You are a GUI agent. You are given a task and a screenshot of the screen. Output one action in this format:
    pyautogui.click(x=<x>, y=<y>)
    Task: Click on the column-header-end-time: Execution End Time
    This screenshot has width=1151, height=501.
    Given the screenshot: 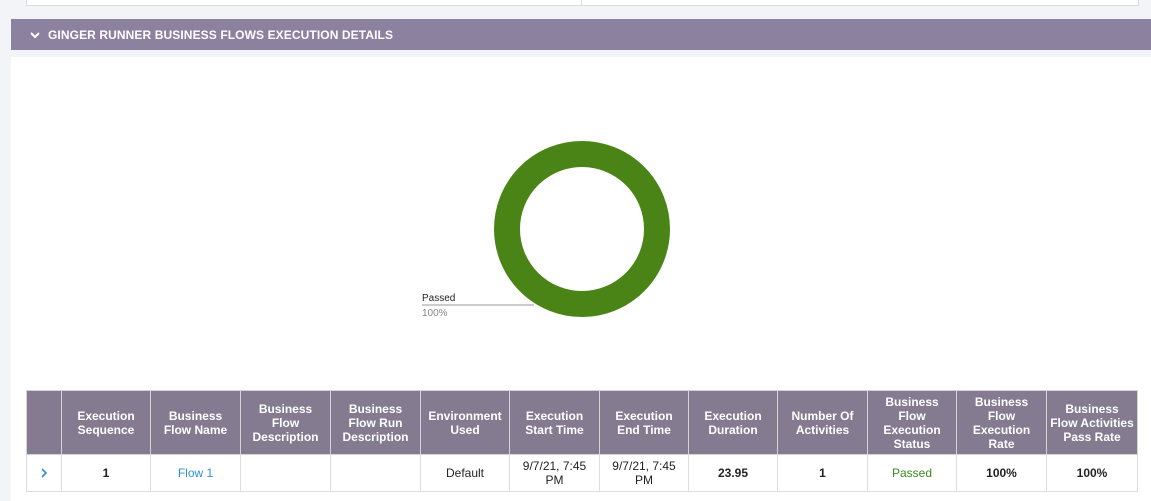 What is the action you would take?
    pyautogui.click(x=644, y=422)
    